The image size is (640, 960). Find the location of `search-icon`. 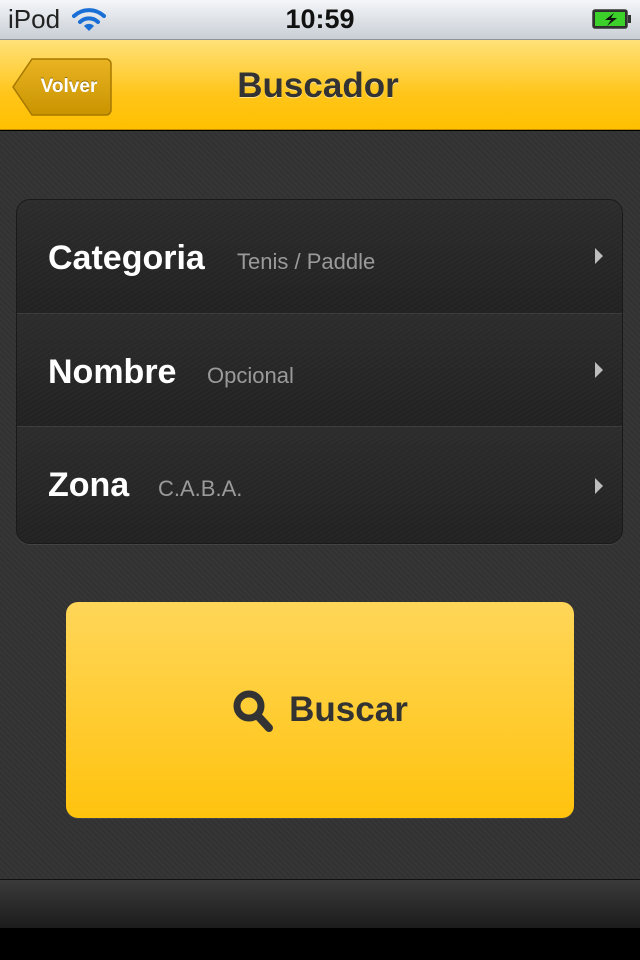

search-icon is located at coordinates (253, 711).